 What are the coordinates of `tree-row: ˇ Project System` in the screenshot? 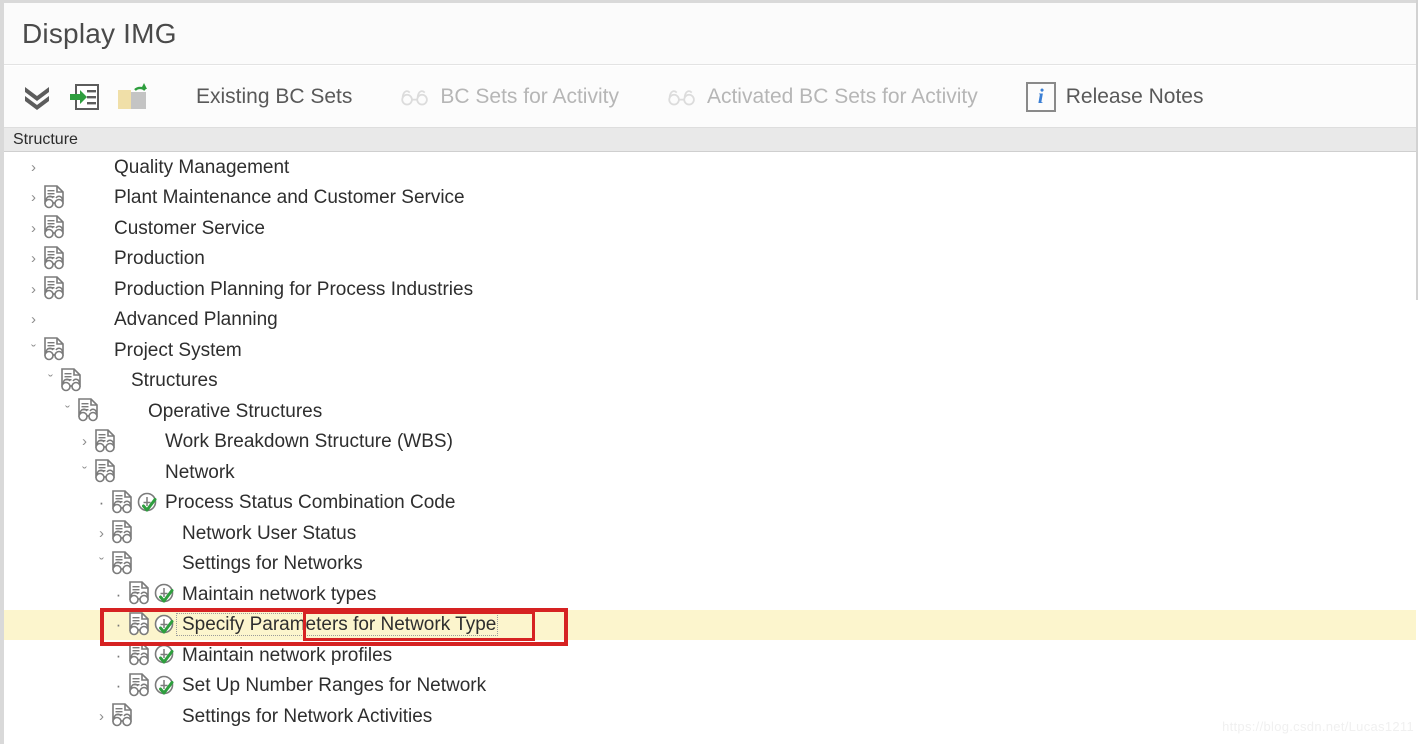 It's located at (710, 350).